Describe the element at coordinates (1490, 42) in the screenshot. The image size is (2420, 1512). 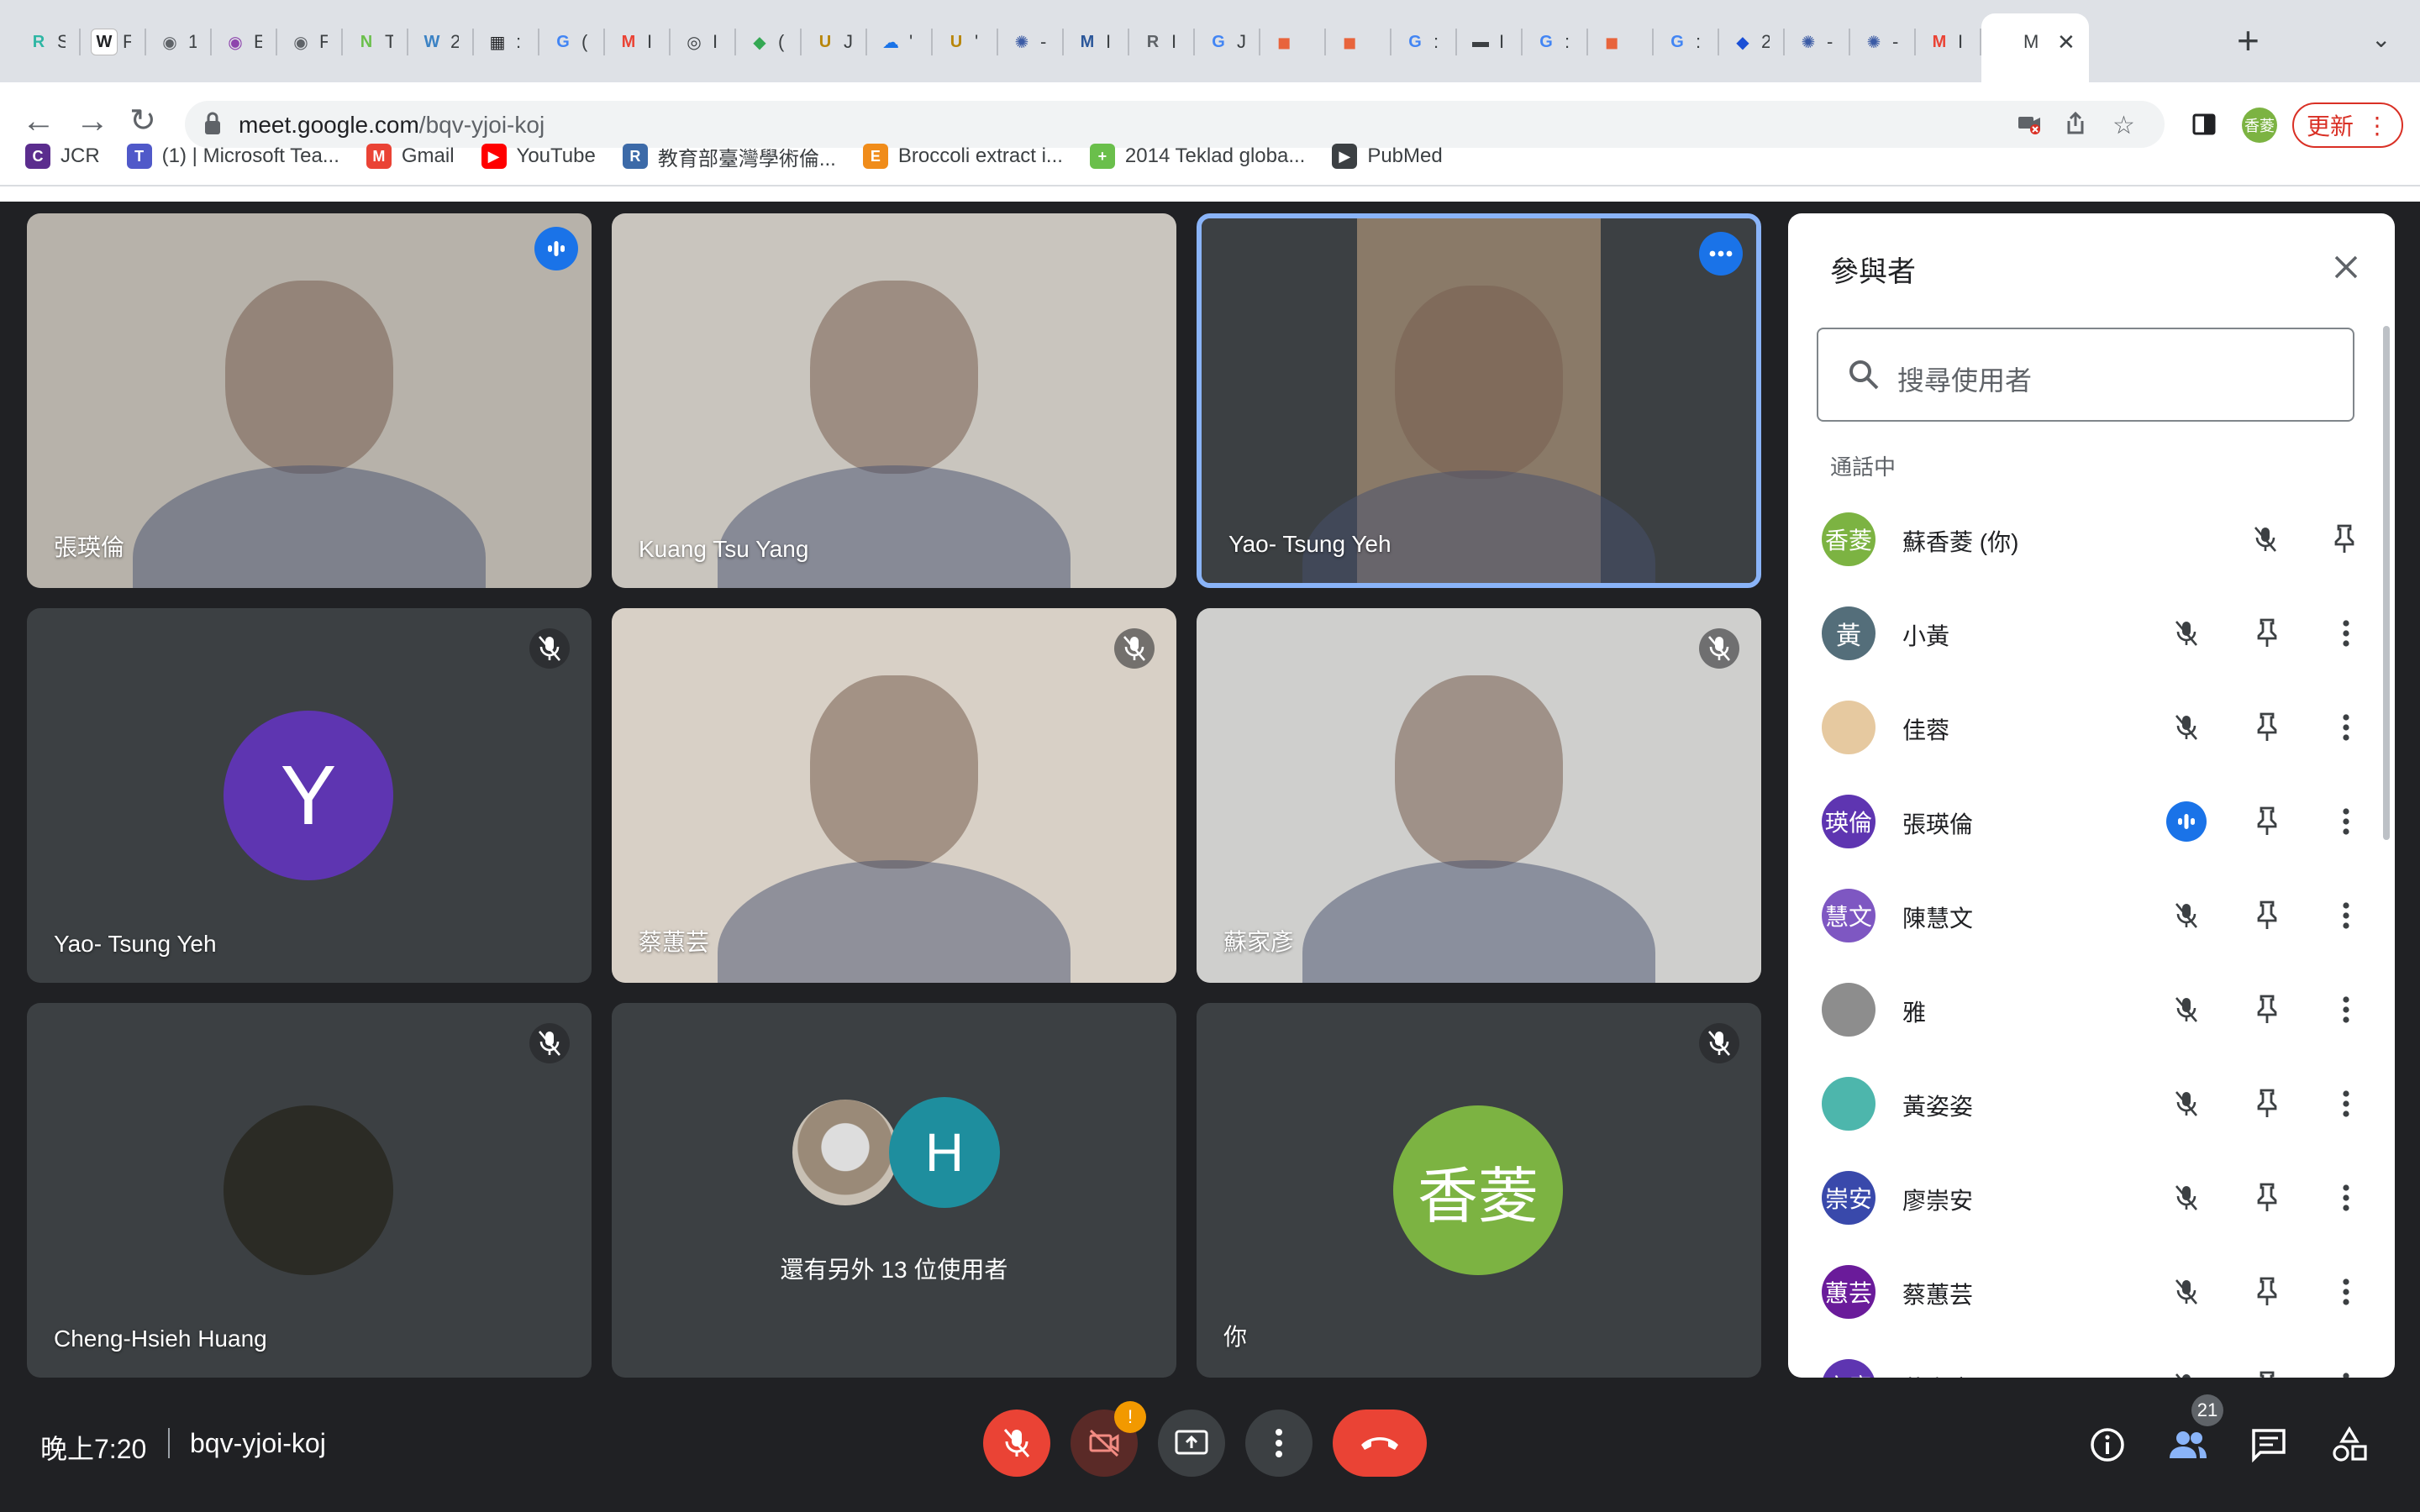
I see `browser-tab: ▬ I` at that location.